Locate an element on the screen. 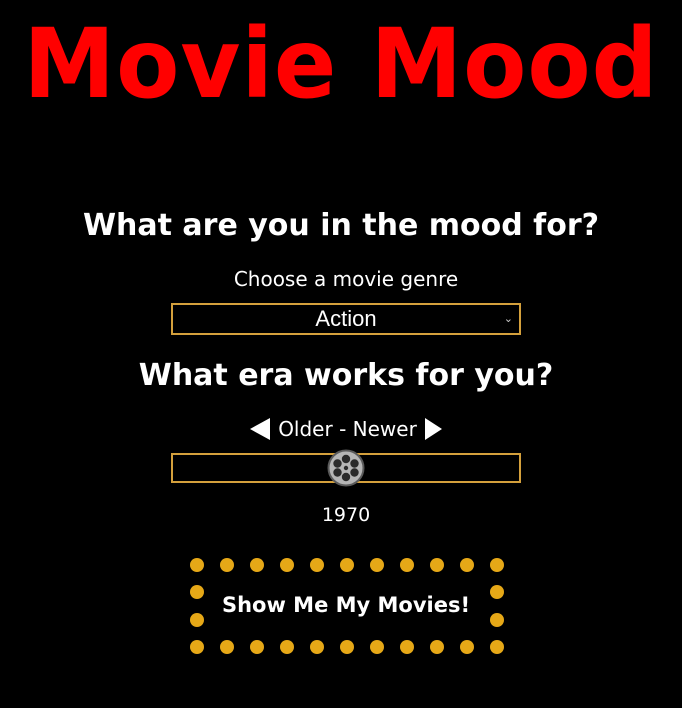  era-question-heading: What era works for you? is located at coordinates (346, 375).